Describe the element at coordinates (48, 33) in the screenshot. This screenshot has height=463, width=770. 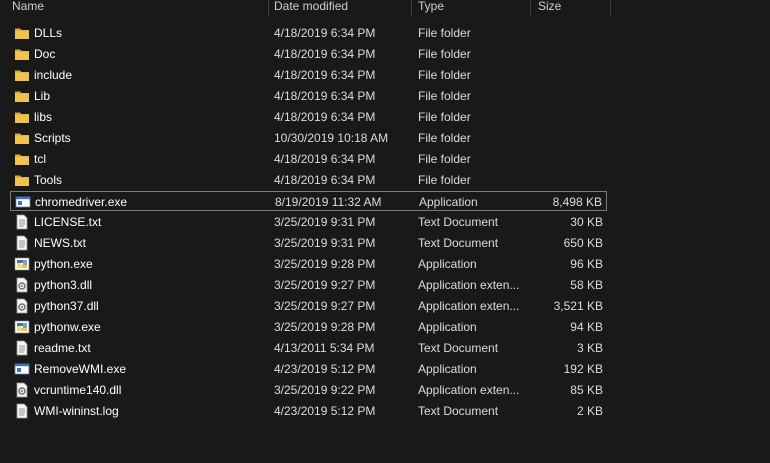
I see `file-name: DLLs` at that location.